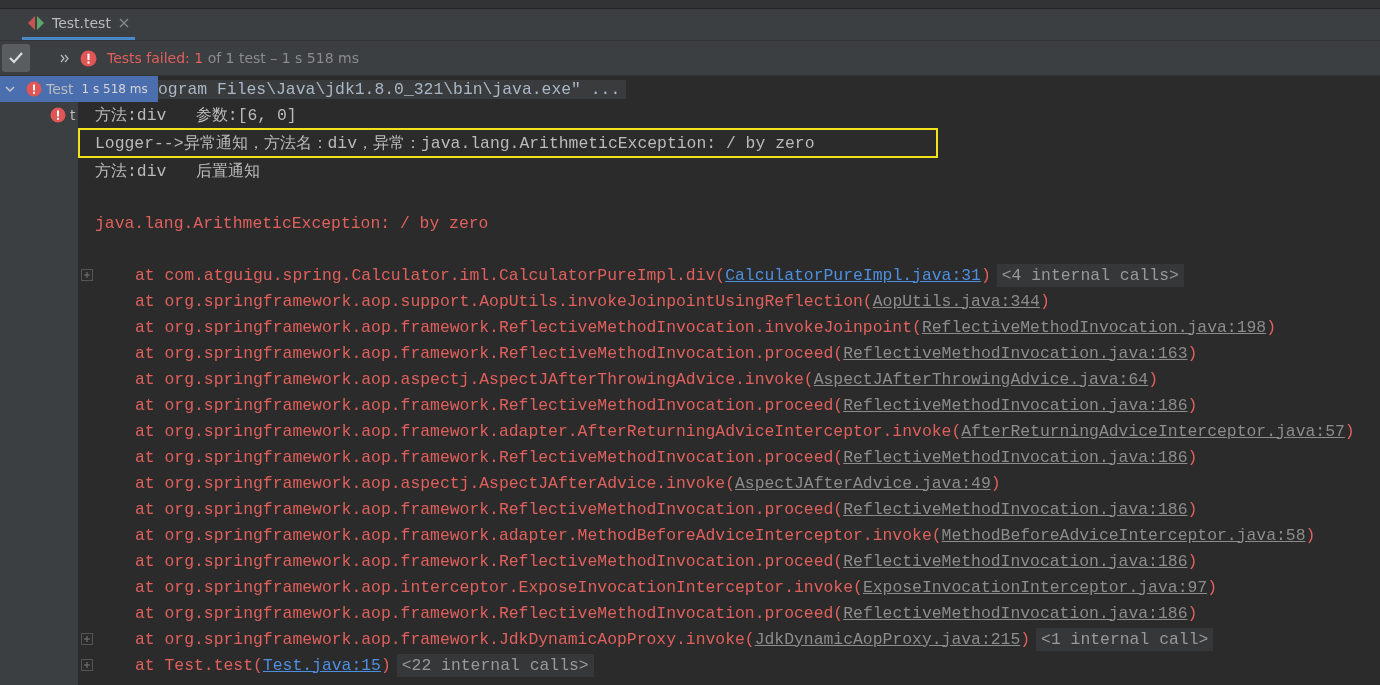 This screenshot has height=685, width=1380. What do you see at coordinates (1035, 587) in the screenshot?
I see `source-link: ExposeInvocationInterceptor.java:97` at bounding box center [1035, 587].